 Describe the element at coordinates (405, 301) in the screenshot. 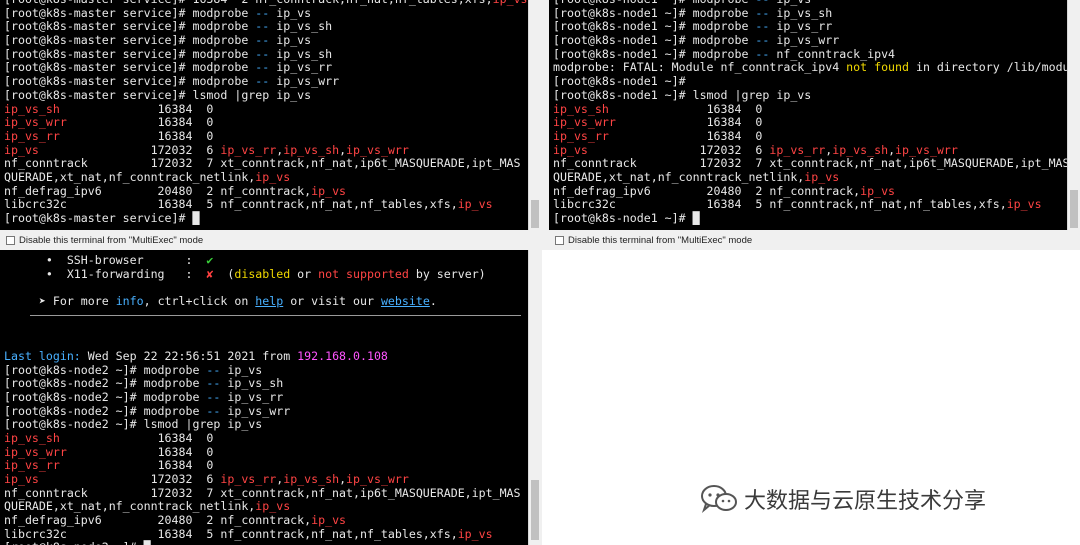

I see `terminal-text: website` at that location.